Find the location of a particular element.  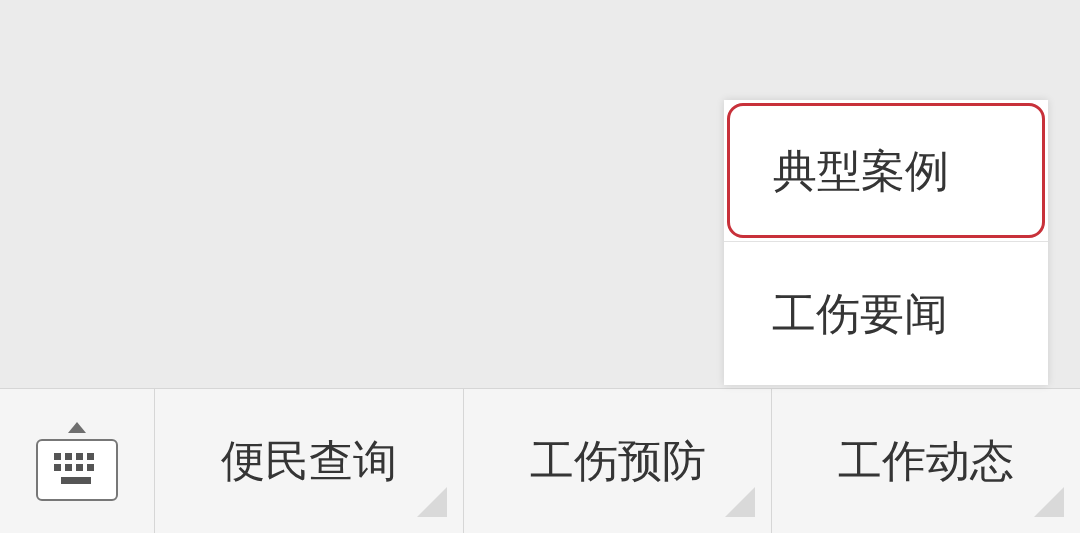

submenu-item: 工伤要闻 is located at coordinates (886, 313).